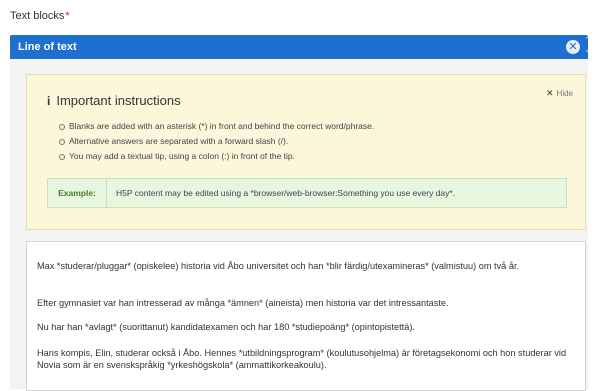  I want to click on close-icon: ✕, so click(550, 93).